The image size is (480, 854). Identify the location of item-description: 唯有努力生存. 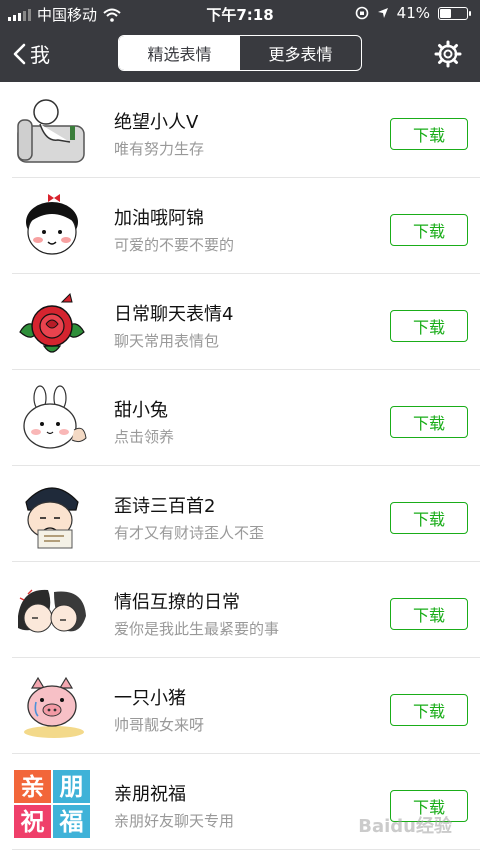
(159, 149).